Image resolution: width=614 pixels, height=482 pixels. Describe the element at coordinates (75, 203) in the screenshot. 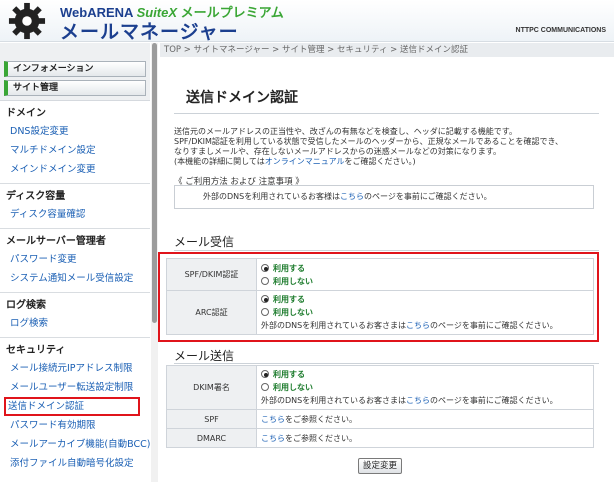

I see `sidebar-group-disk: ディスク容量 ディスク容量確認` at that location.